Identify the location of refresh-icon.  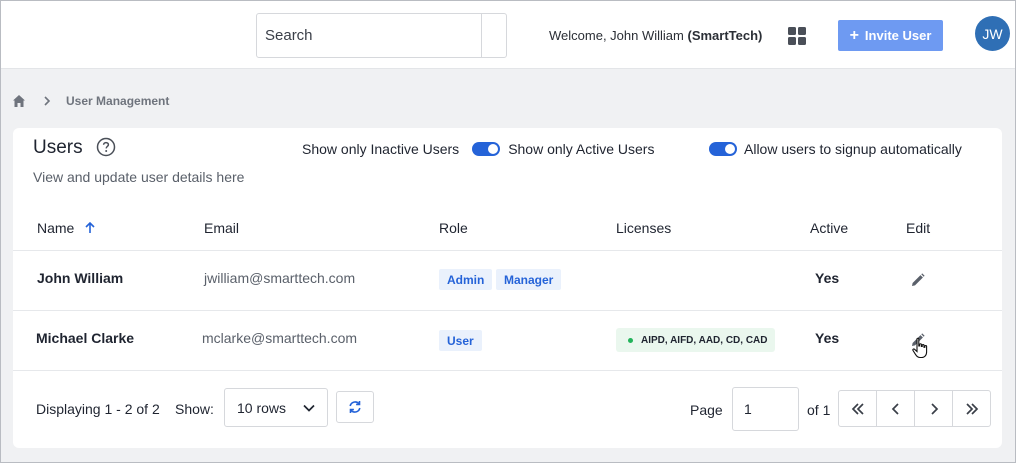
(355, 407).